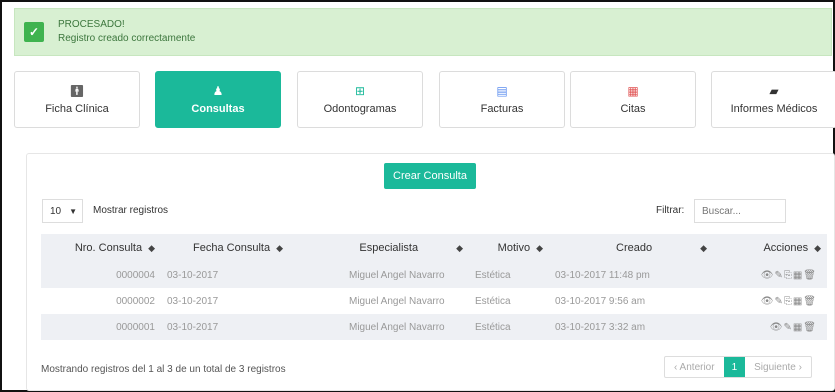 This screenshot has width=835, height=392. What do you see at coordinates (108, 248) in the screenshot?
I see `header-label: Nro. Consulta` at bounding box center [108, 248].